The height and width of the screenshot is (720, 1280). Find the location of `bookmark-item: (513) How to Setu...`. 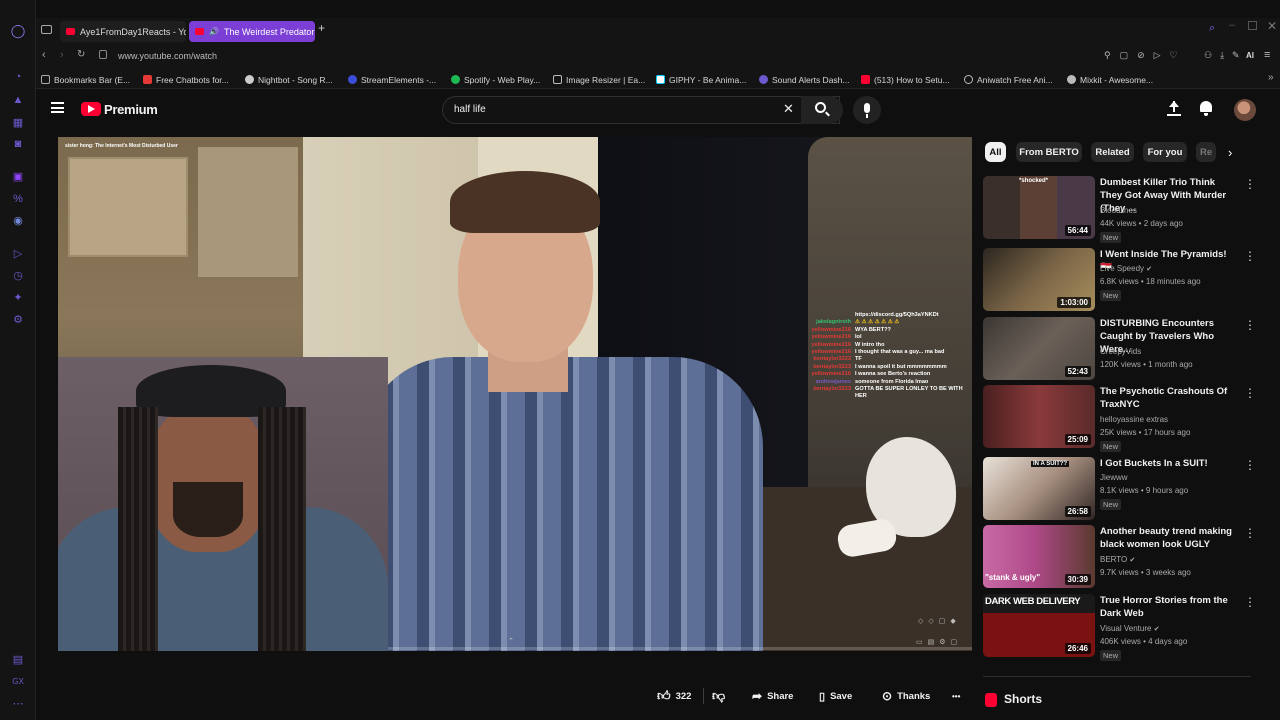

bookmark-item: (513) How to Setu... is located at coordinates (905, 79).